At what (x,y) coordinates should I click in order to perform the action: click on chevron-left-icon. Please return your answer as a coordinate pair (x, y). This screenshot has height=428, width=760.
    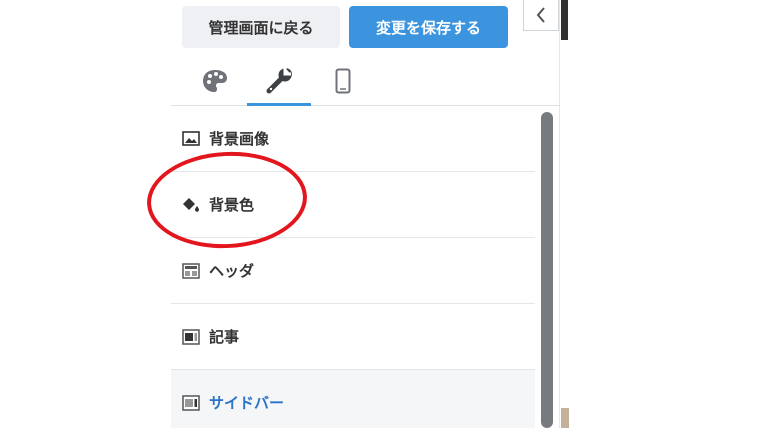
    Looking at the image, I should click on (540, 15).